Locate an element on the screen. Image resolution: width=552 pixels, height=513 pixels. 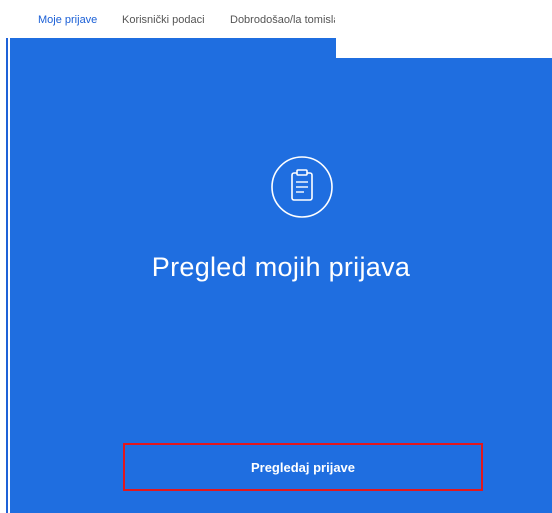
left-divider is located at coordinates (7, 275).